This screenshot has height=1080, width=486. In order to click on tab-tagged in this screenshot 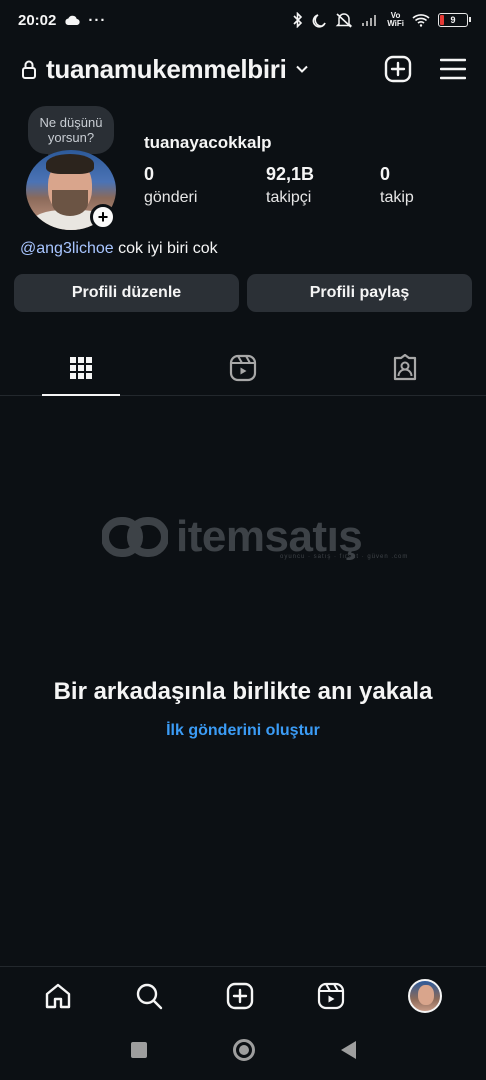, I will do `click(405, 367)`.